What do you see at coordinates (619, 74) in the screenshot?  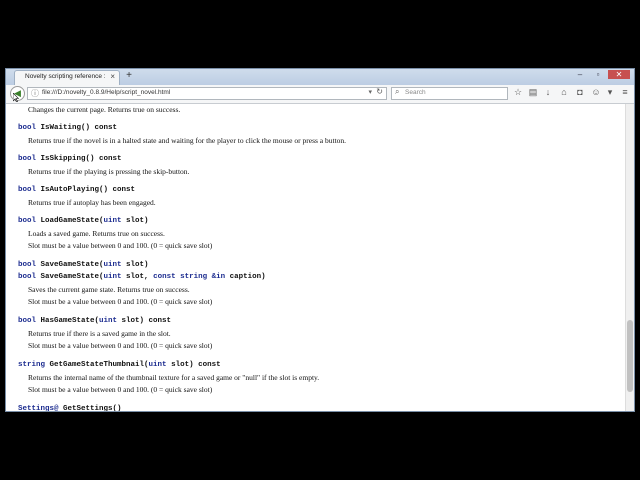 I see `close-window-button: ✕` at bounding box center [619, 74].